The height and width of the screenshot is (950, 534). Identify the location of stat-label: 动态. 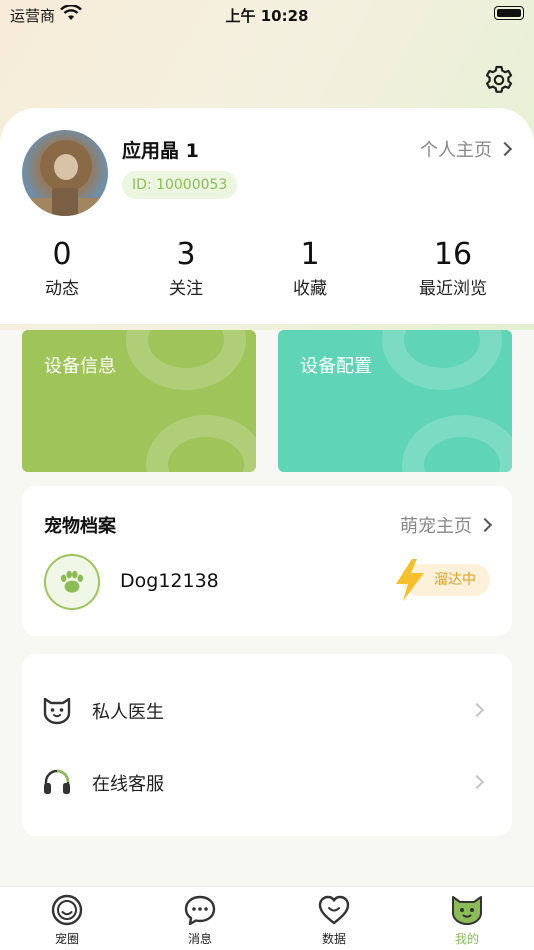
(62, 289).